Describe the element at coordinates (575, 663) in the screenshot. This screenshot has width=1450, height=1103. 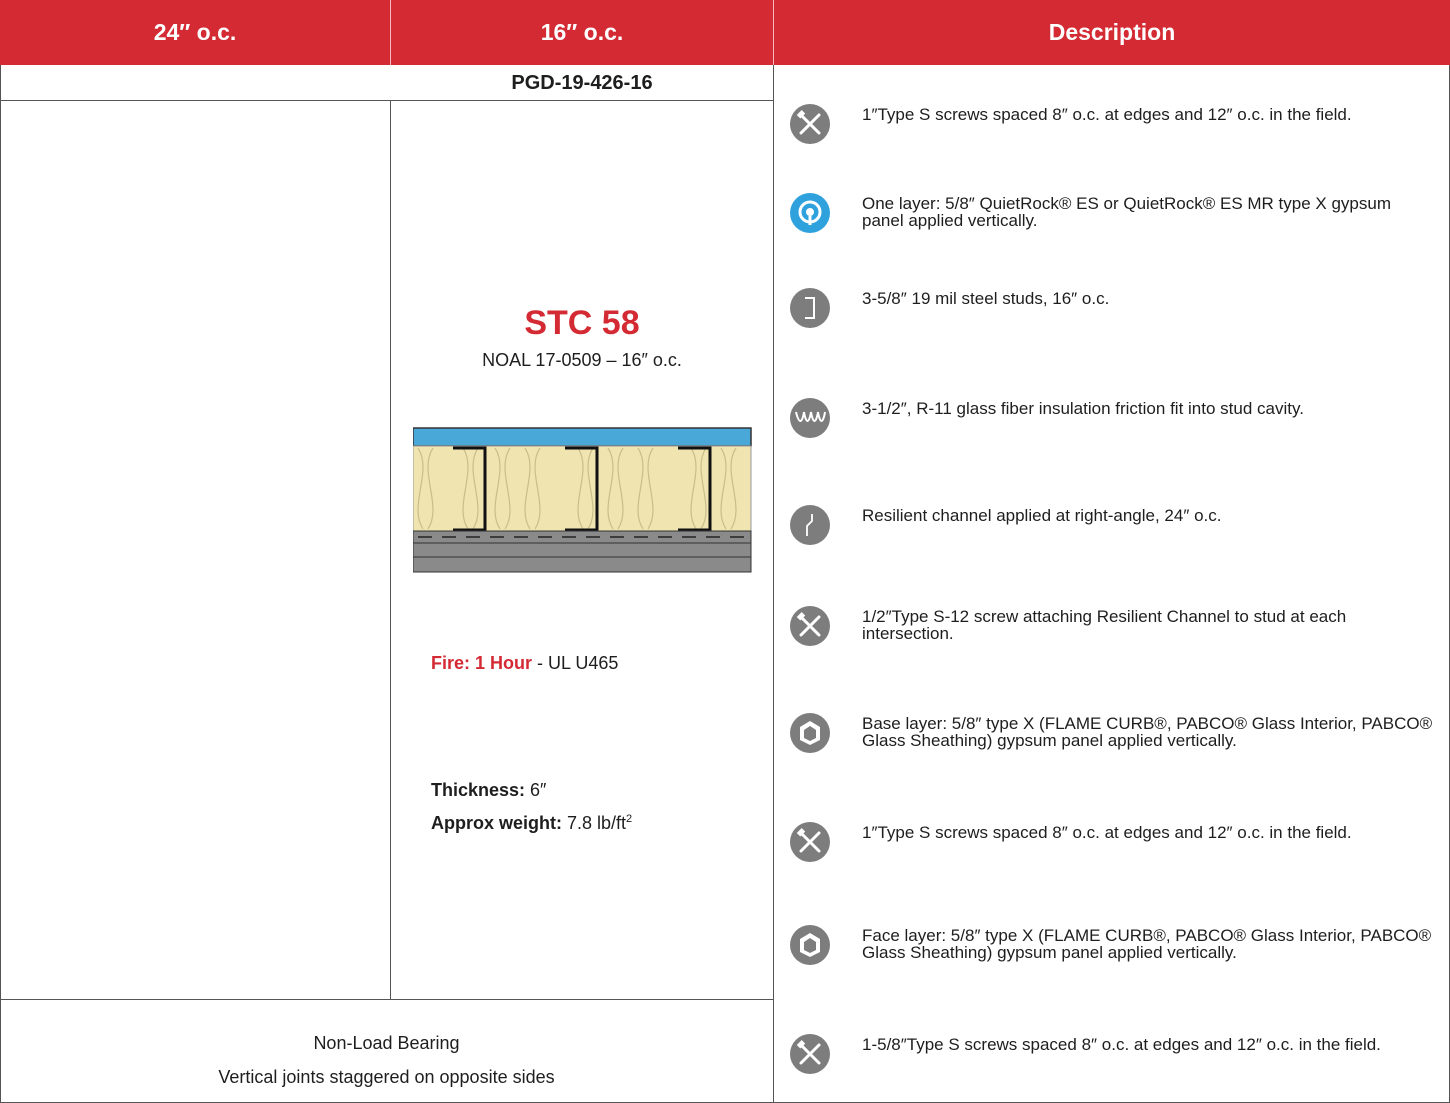
I see `fire-rating-ref: - UL U465` at that location.